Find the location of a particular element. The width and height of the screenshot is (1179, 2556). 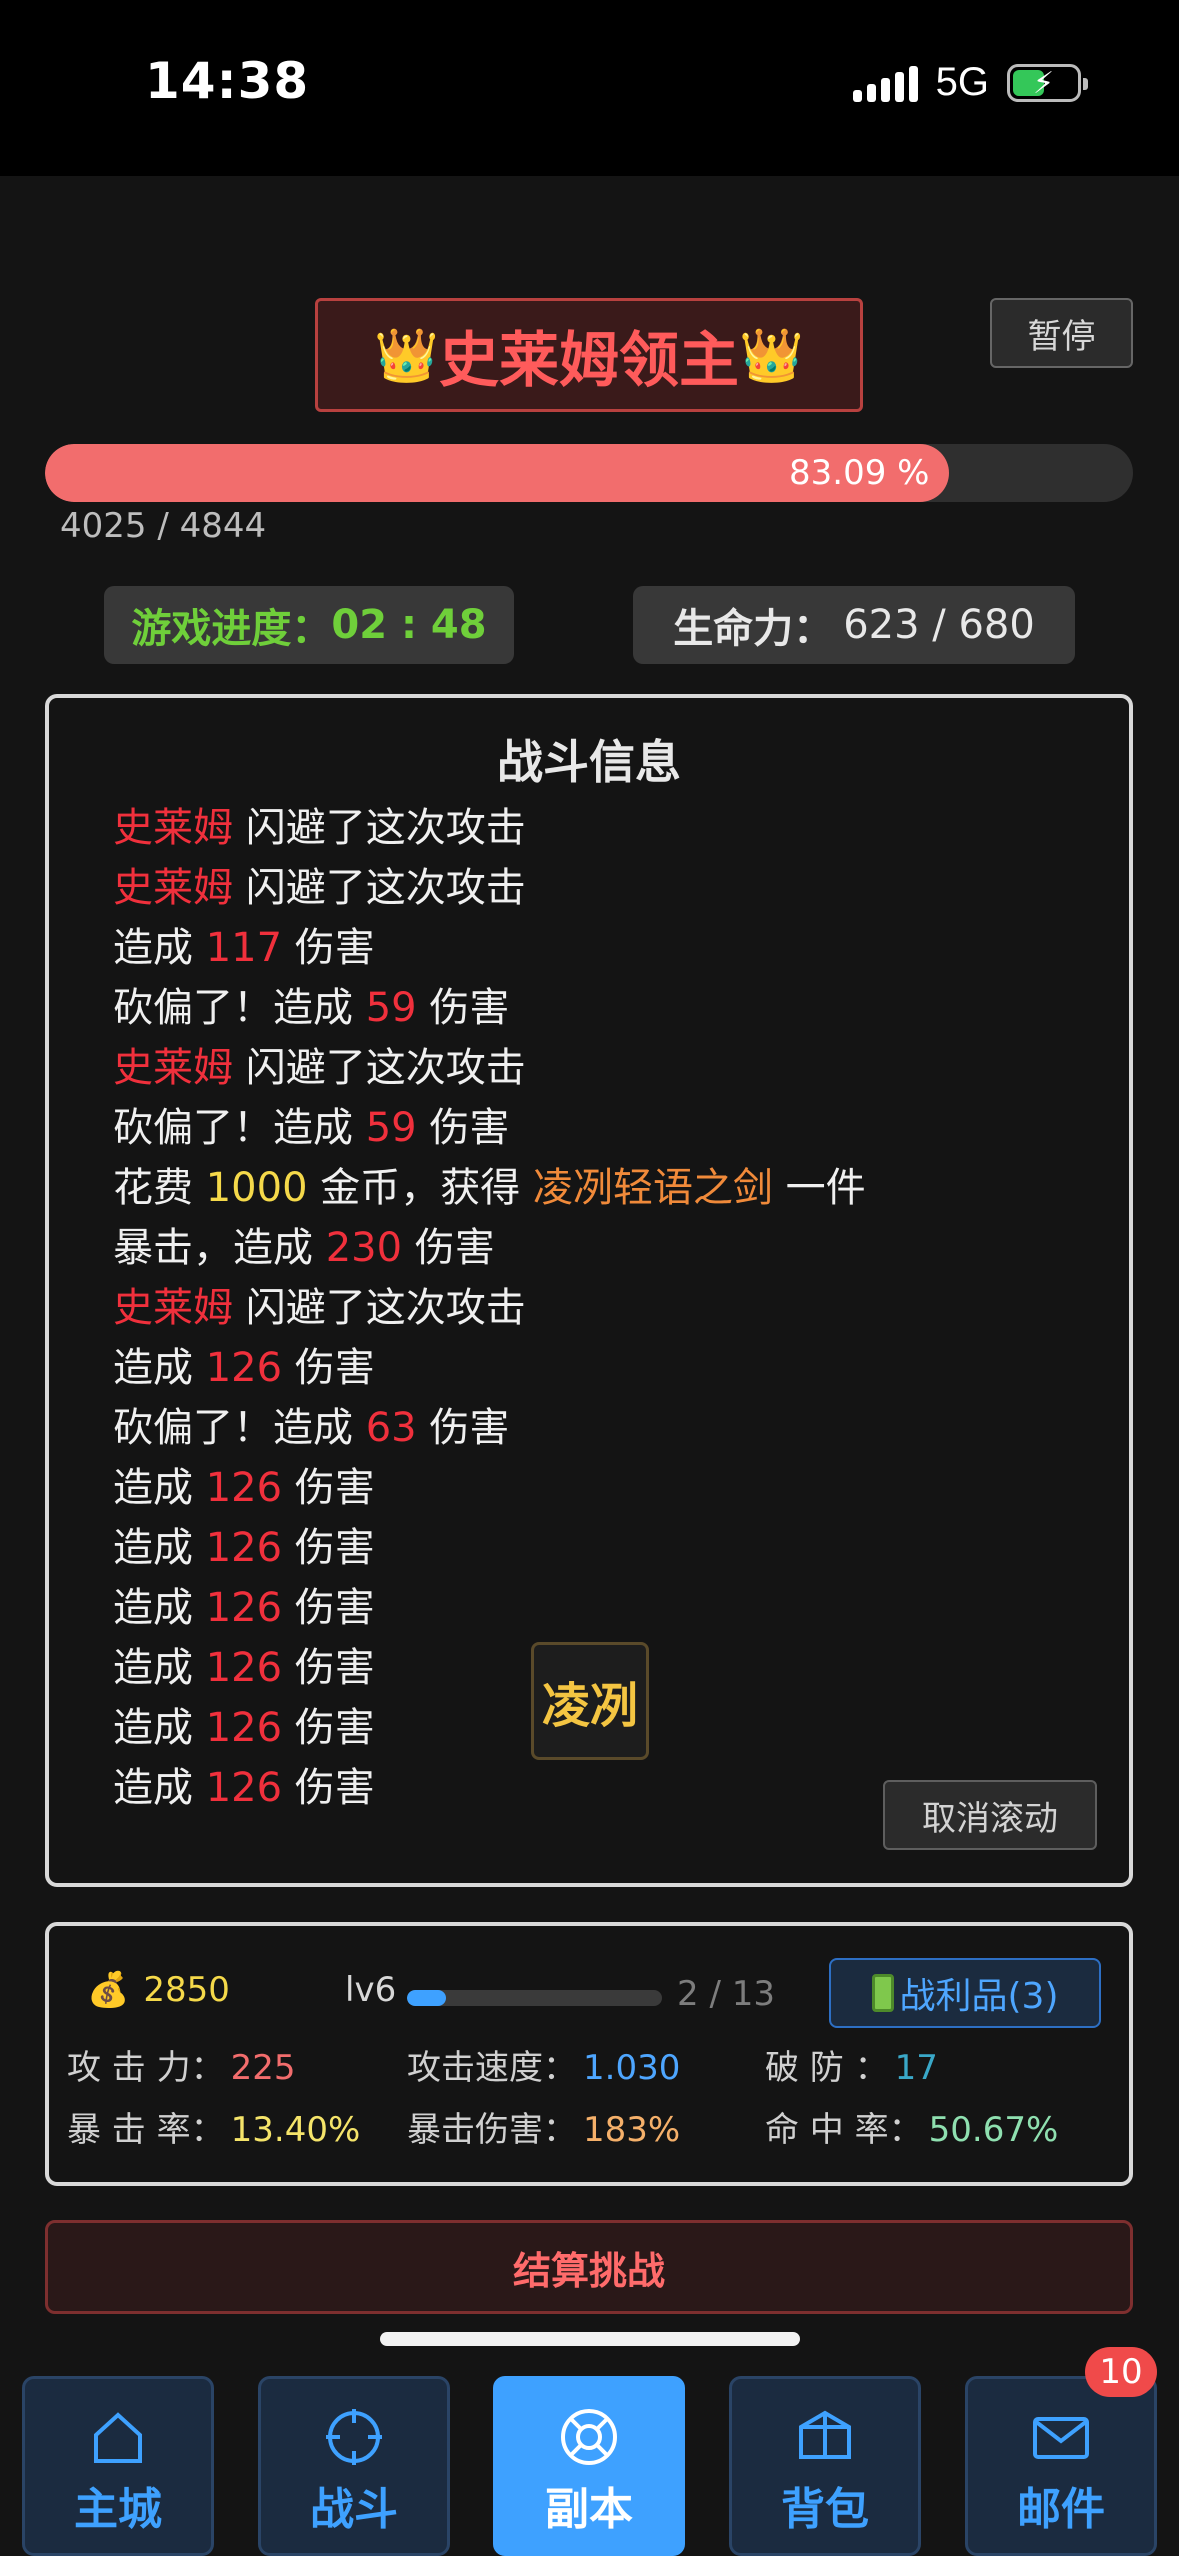

vitality-pill: 生命力： 623 / 680 is located at coordinates (854, 625).